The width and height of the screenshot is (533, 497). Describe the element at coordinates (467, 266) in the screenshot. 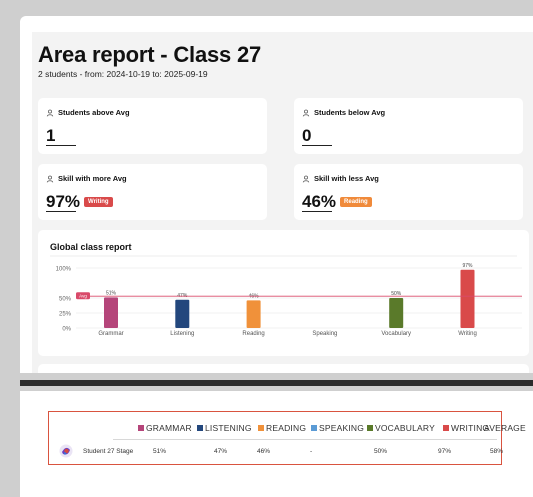

I see `data-label: 97%` at that location.